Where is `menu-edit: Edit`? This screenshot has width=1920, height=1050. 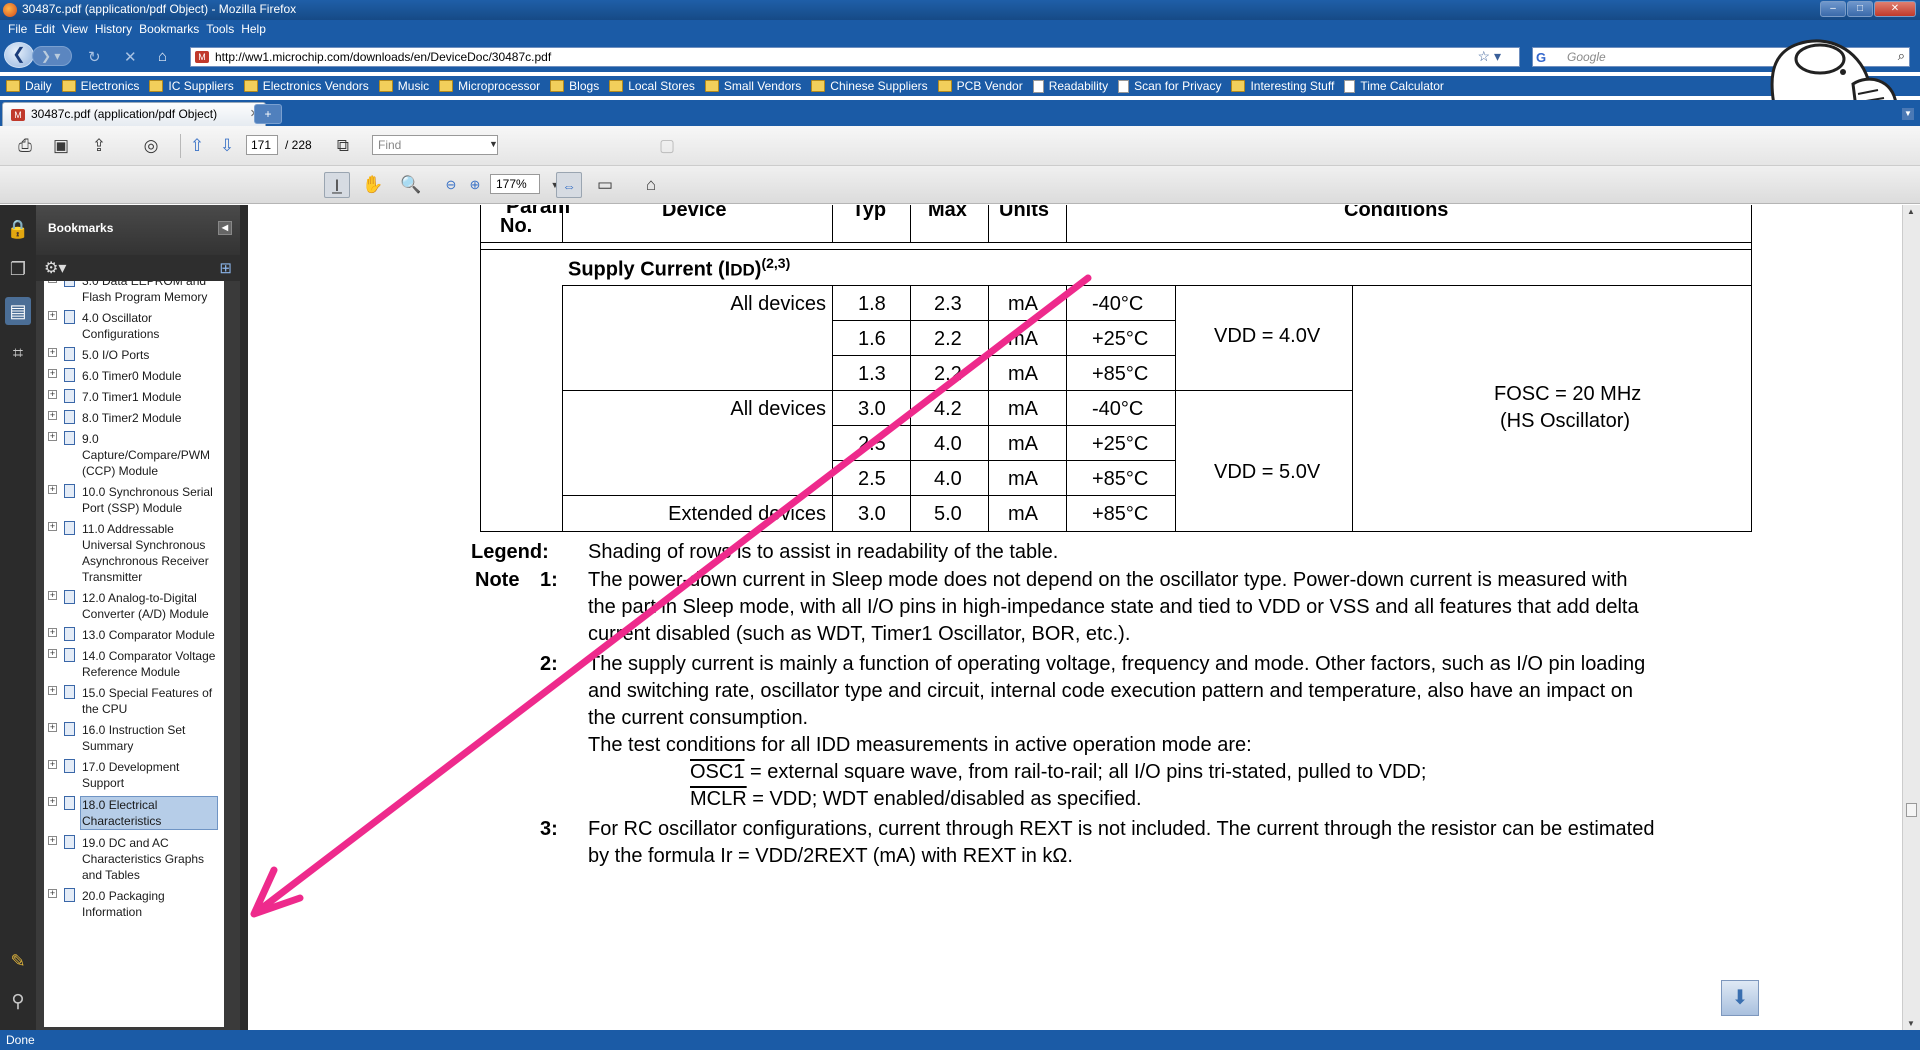 menu-edit: Edit is located at coordinates (46, 29).